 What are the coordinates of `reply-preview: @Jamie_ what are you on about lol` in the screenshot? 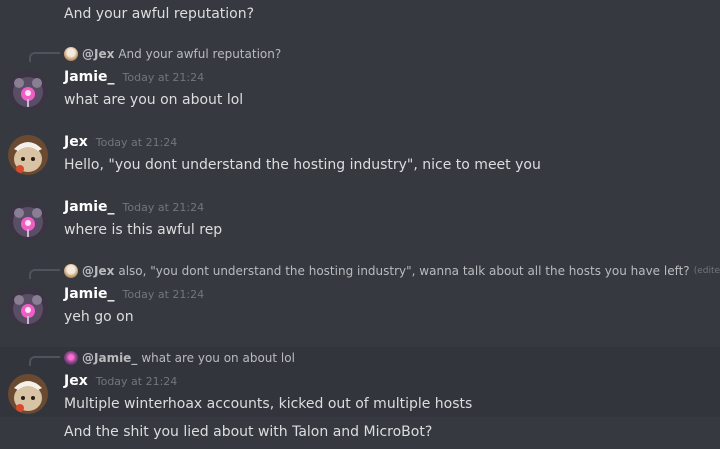 It's located at (179, 358).